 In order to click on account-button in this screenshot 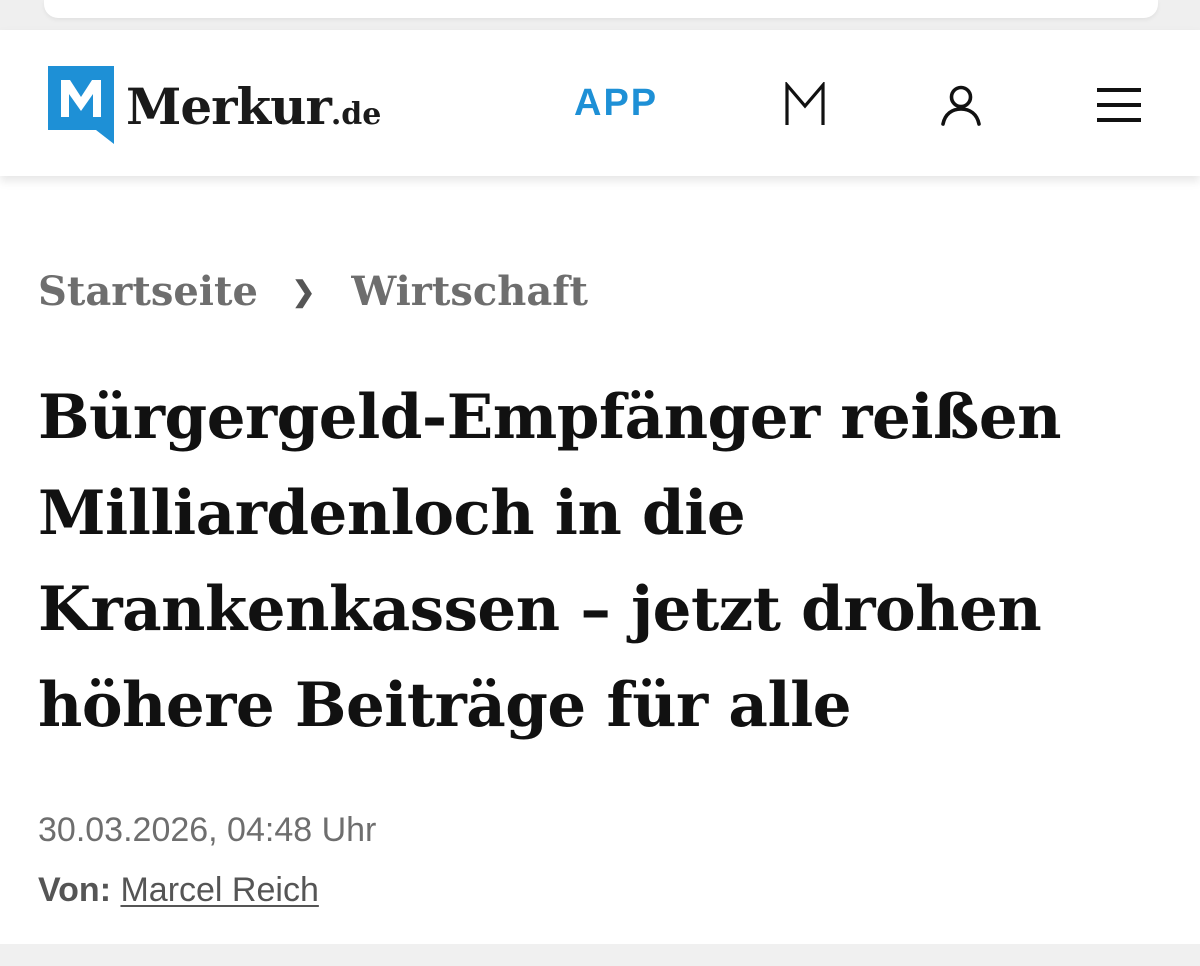, I will do `click(961, 105)`.